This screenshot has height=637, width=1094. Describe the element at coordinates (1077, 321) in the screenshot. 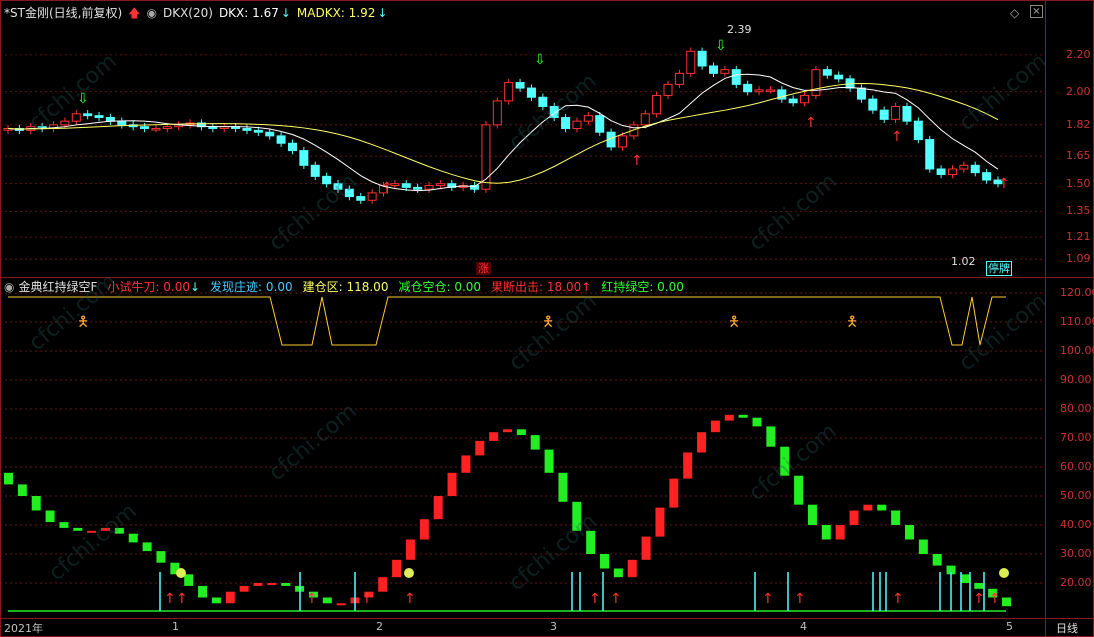

I see `sub-tick-1: 110.00` at that location.